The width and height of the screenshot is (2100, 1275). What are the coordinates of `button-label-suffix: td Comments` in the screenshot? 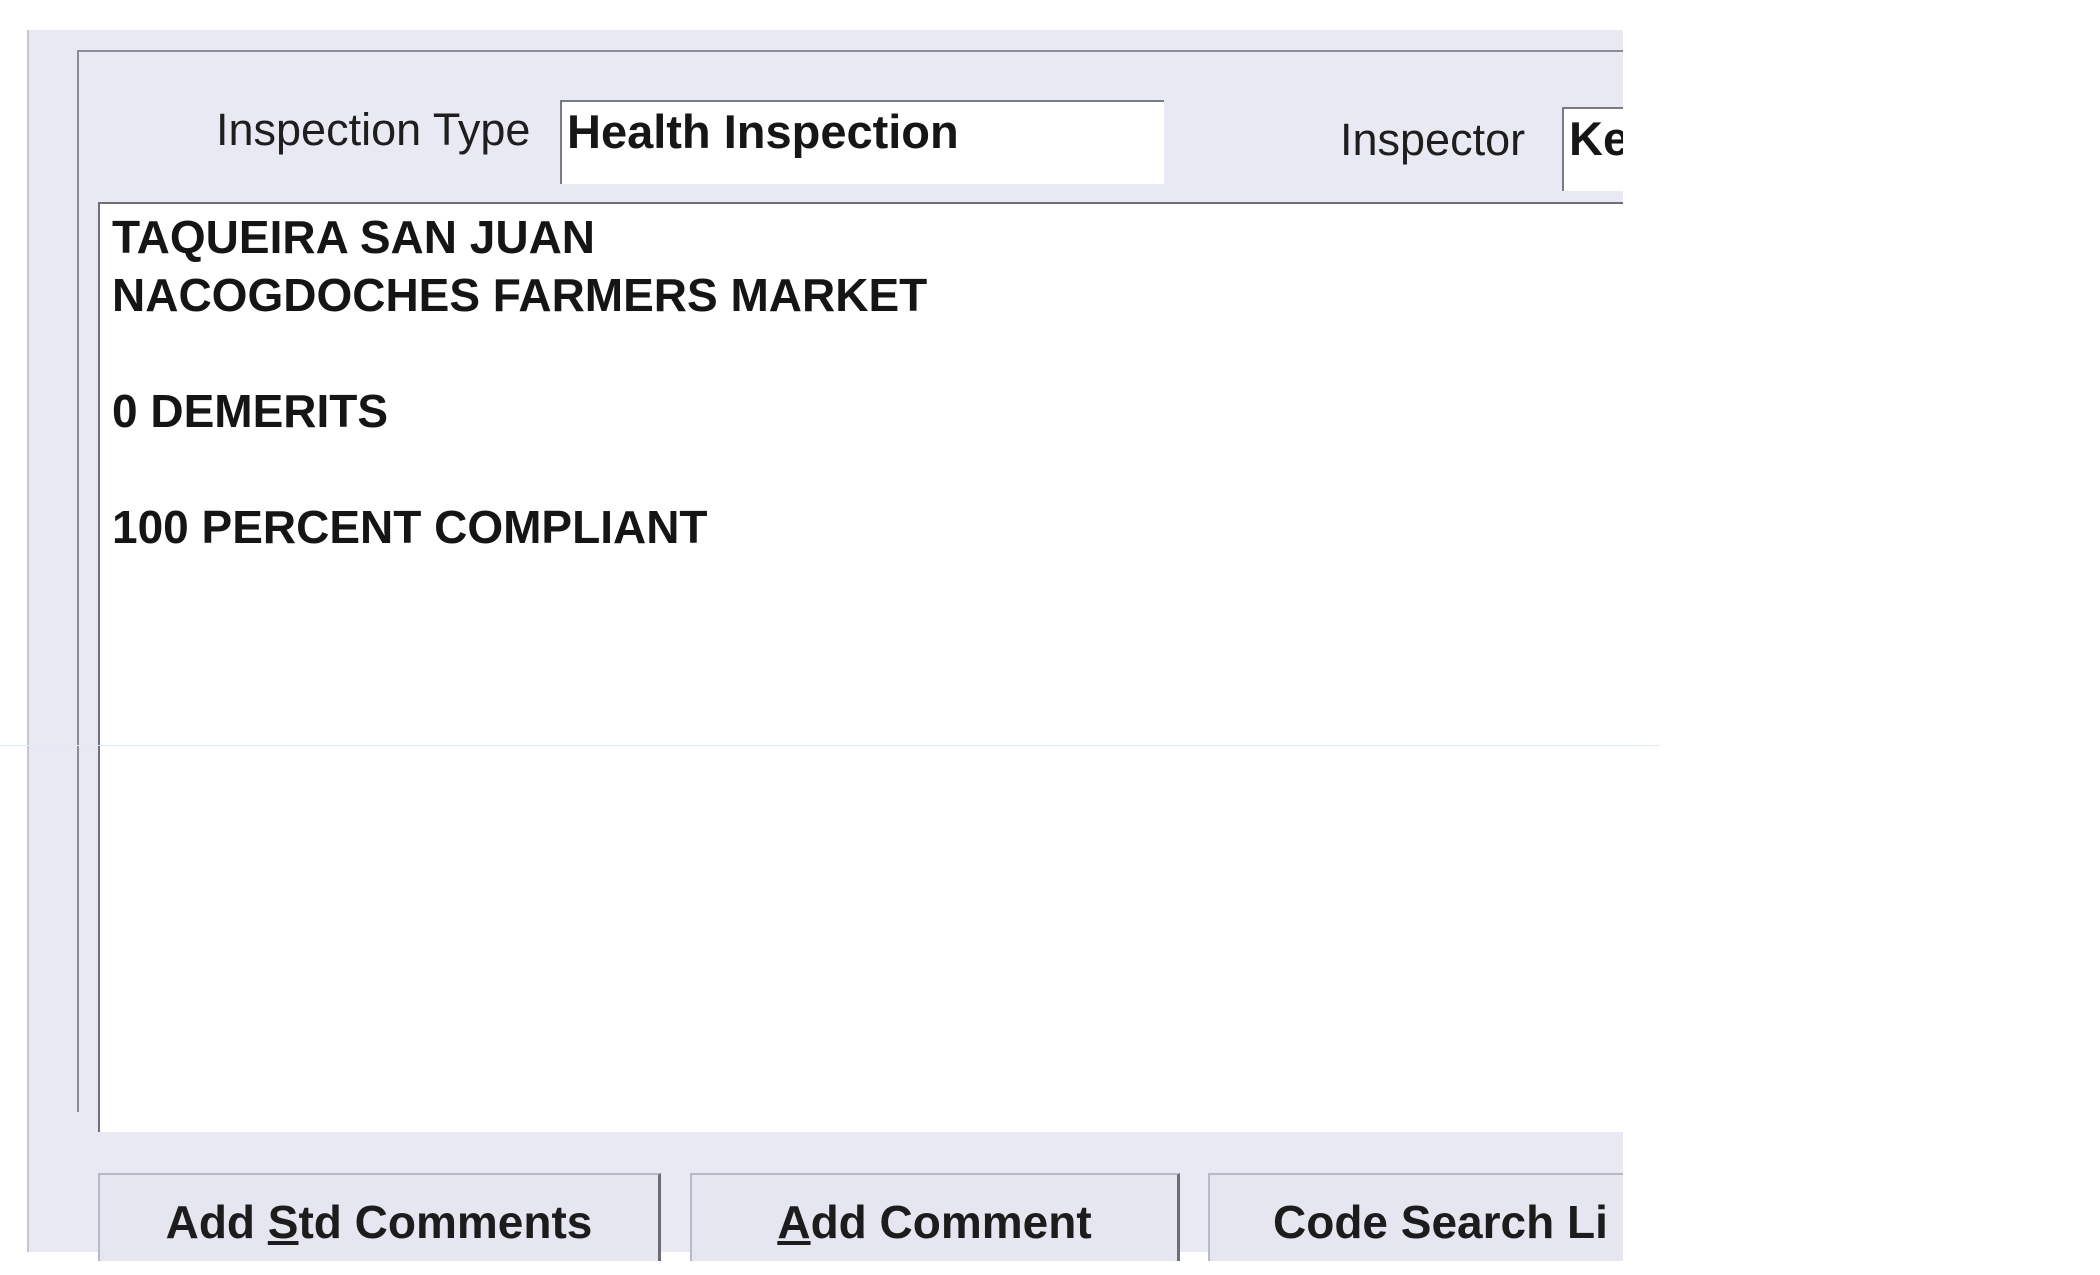 It's located at (445, 1222).